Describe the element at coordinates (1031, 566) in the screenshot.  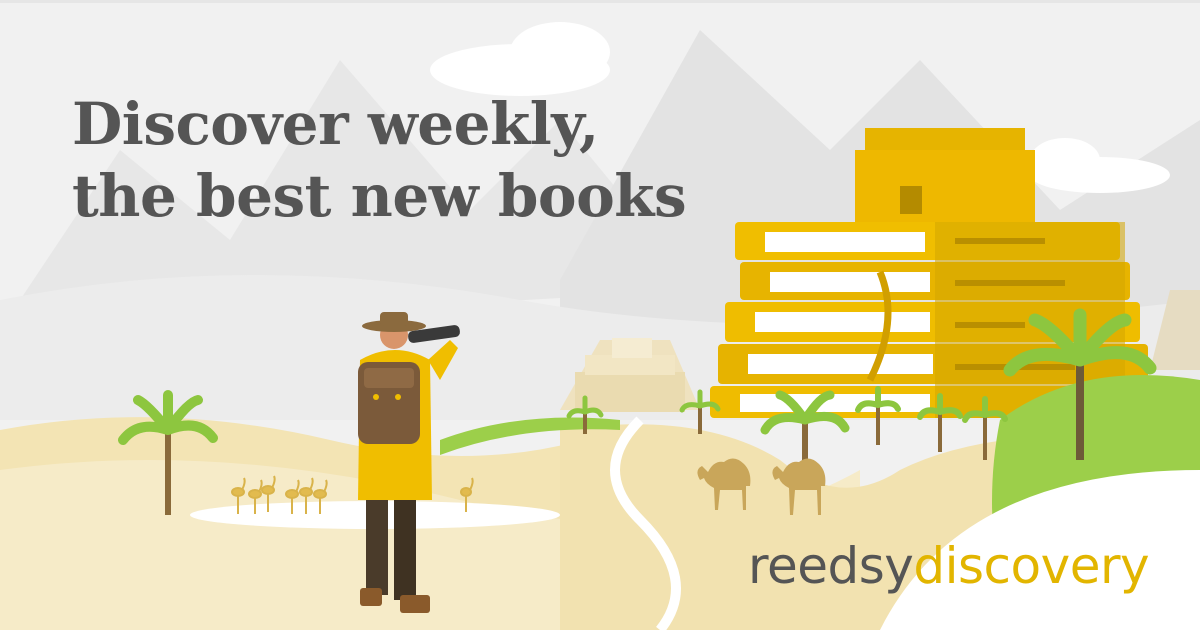
I see `brand-logo-discovery: discovery` at that location.